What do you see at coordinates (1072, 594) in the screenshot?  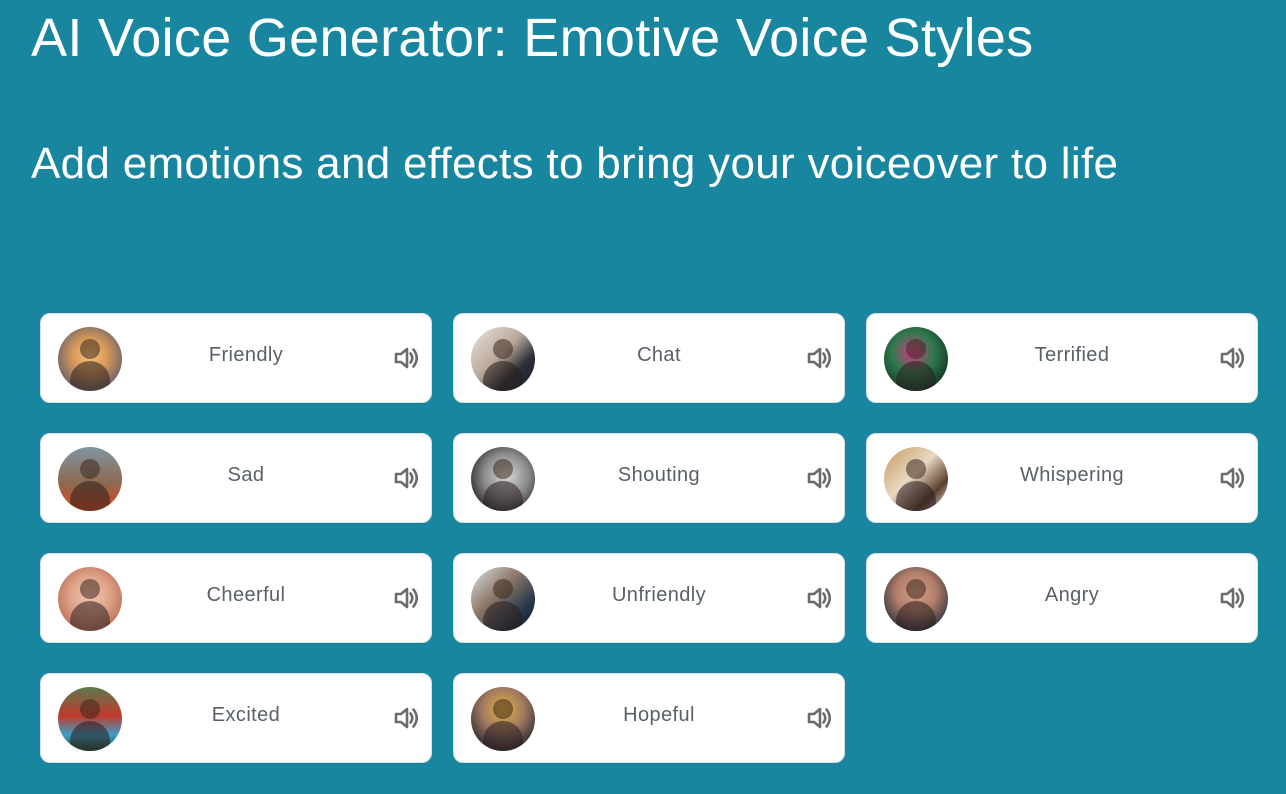 I see `voice-style-label: Angry` at bounding box center [1072, 594].